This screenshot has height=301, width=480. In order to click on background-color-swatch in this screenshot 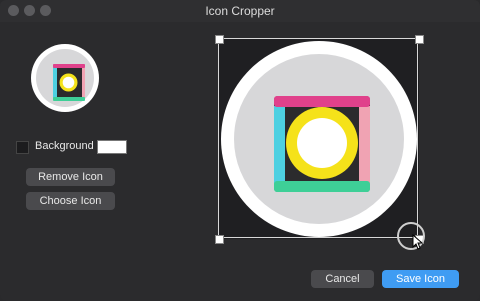, I will do `click(112, 147)`.